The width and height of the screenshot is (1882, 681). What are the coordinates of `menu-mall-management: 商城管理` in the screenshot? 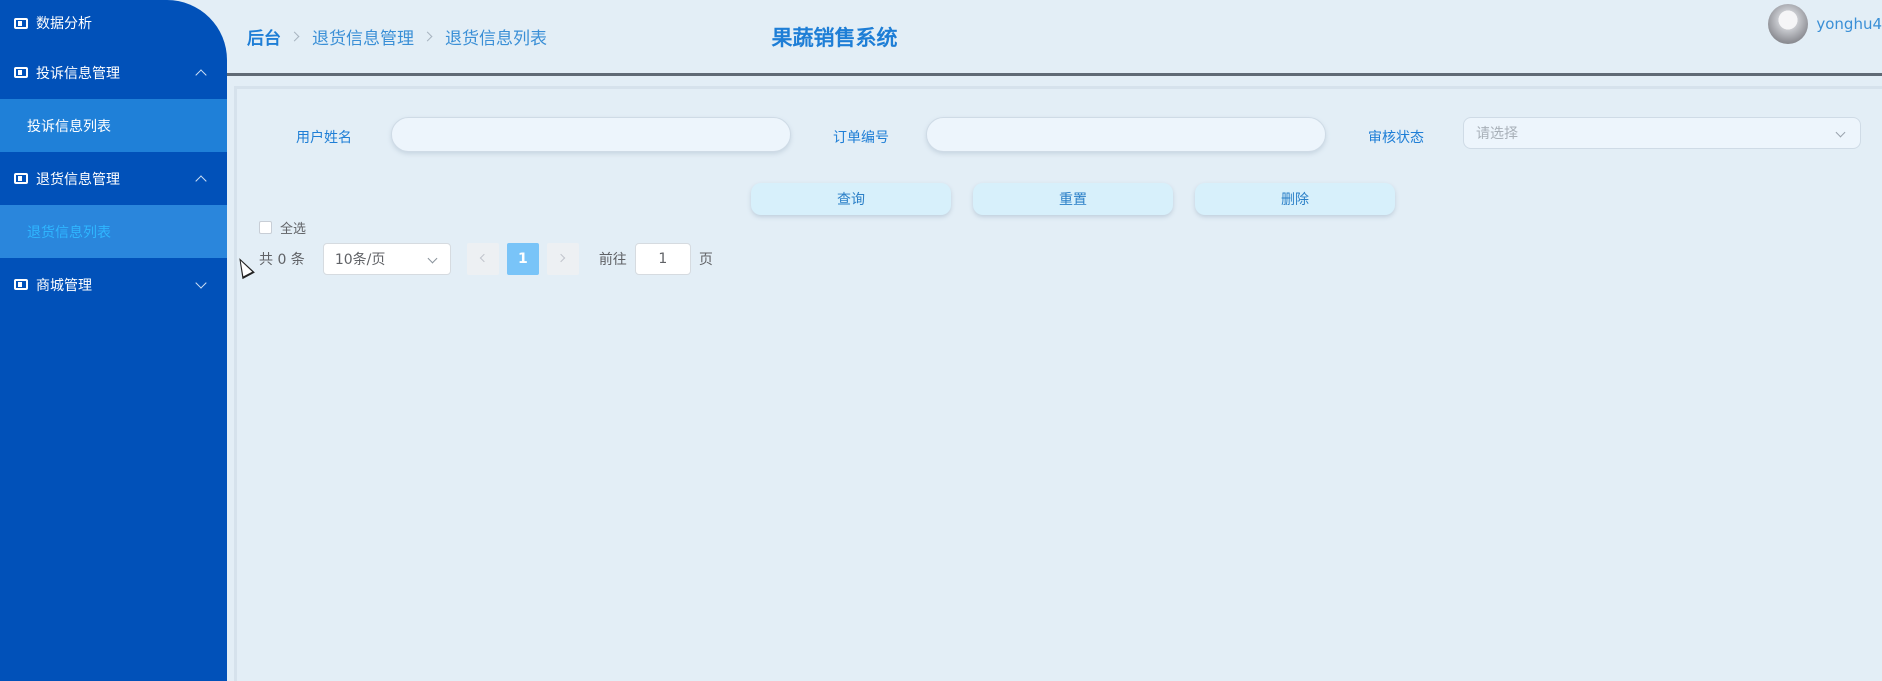 It's located at (113, 284).